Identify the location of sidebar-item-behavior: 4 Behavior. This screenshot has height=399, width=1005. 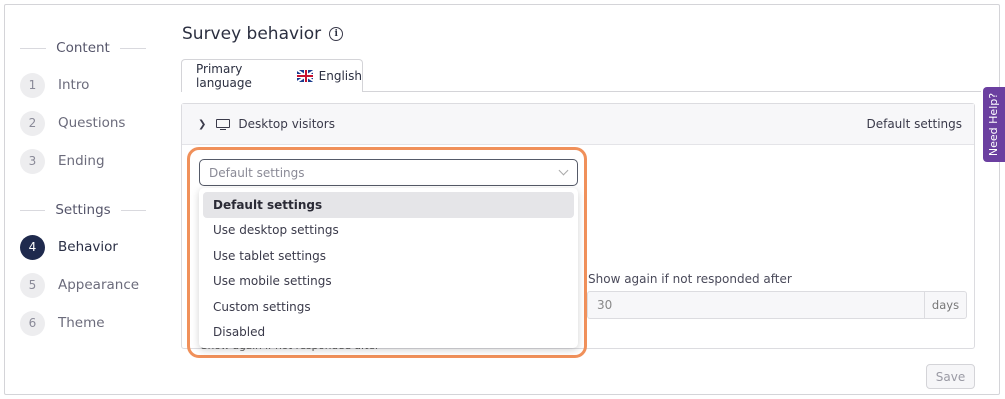
(69, 247).